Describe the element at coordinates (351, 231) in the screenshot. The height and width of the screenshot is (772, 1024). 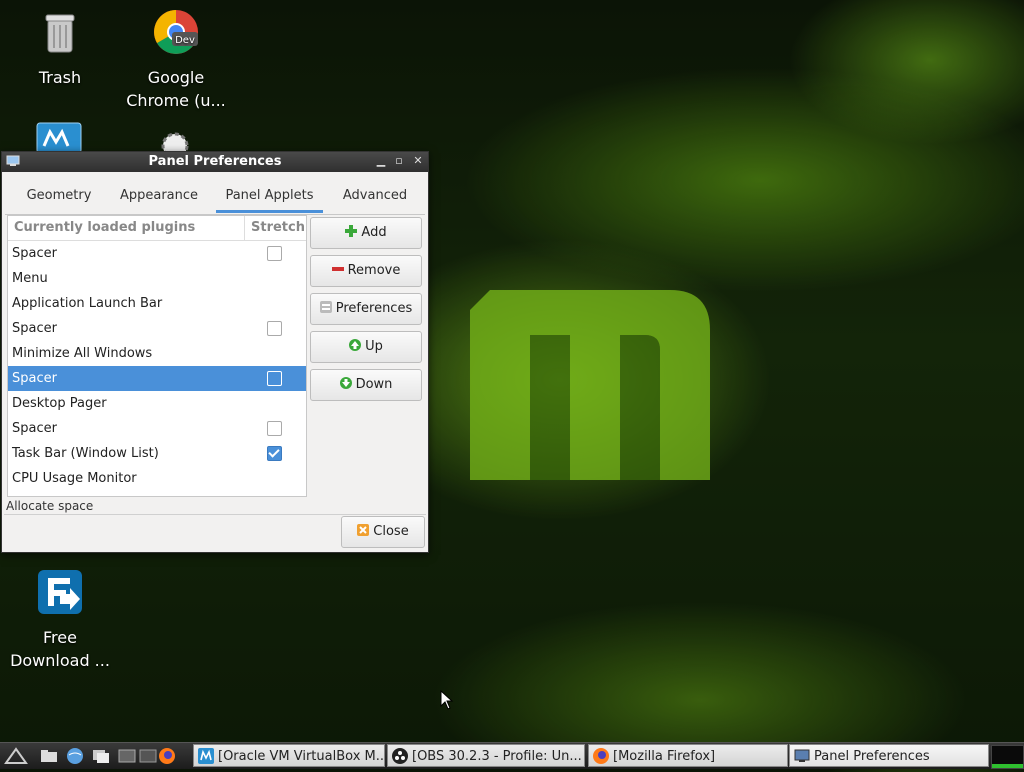
I see `plus-icon` at that location.